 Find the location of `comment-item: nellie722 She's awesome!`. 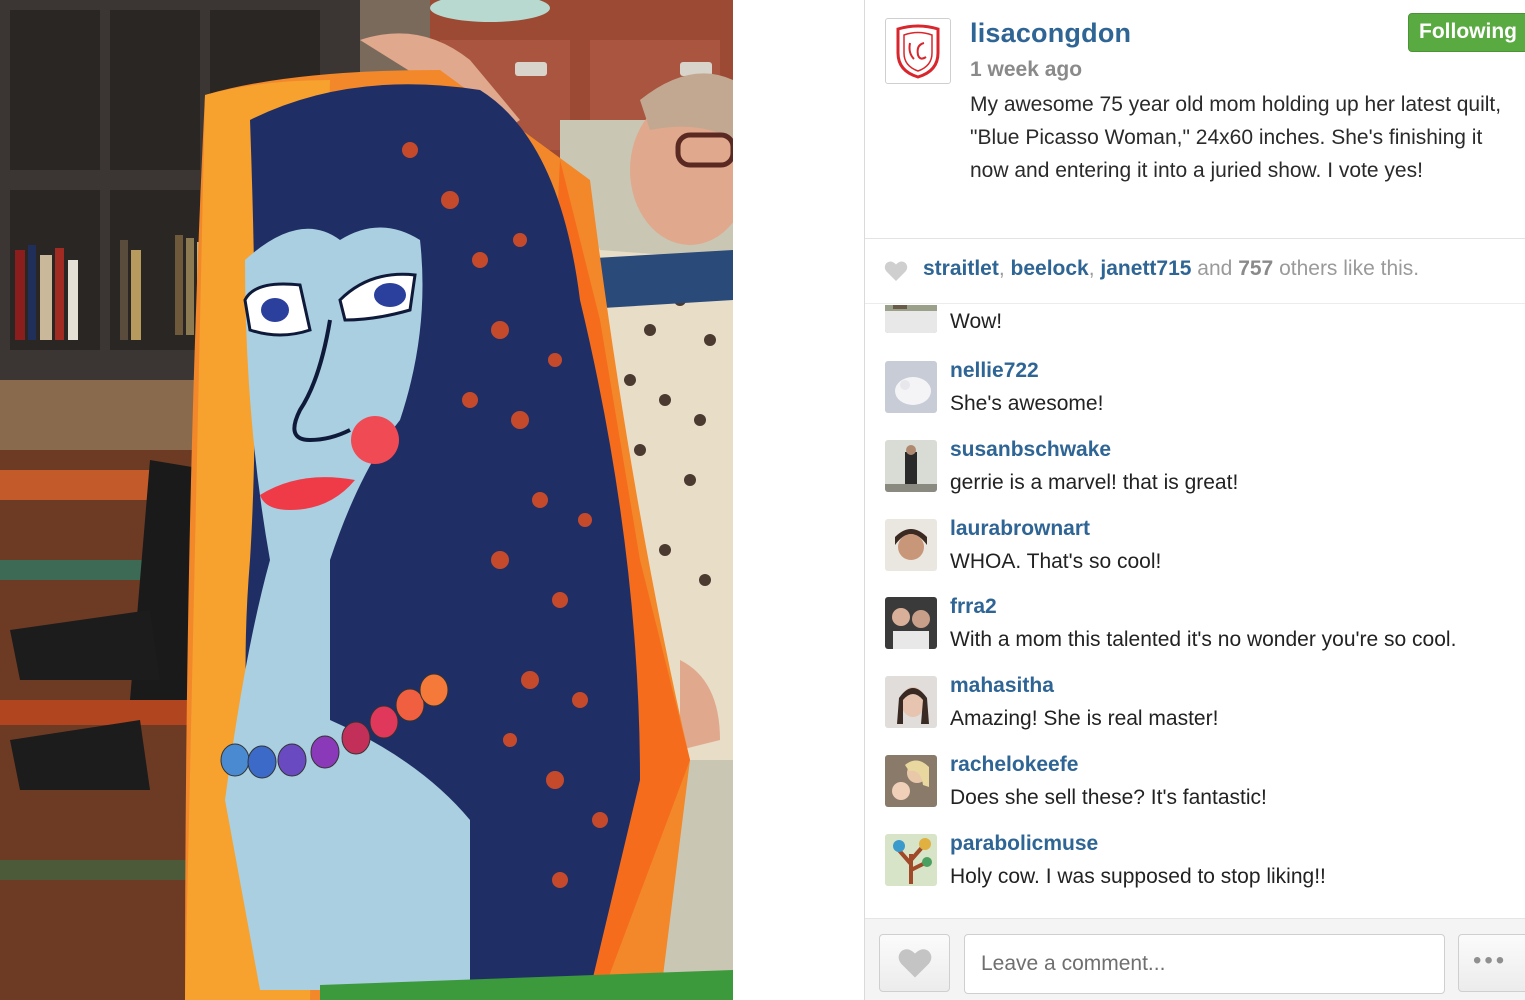

comment-item: nellie722 She's awesome! is located at coordinates (1195, 394).